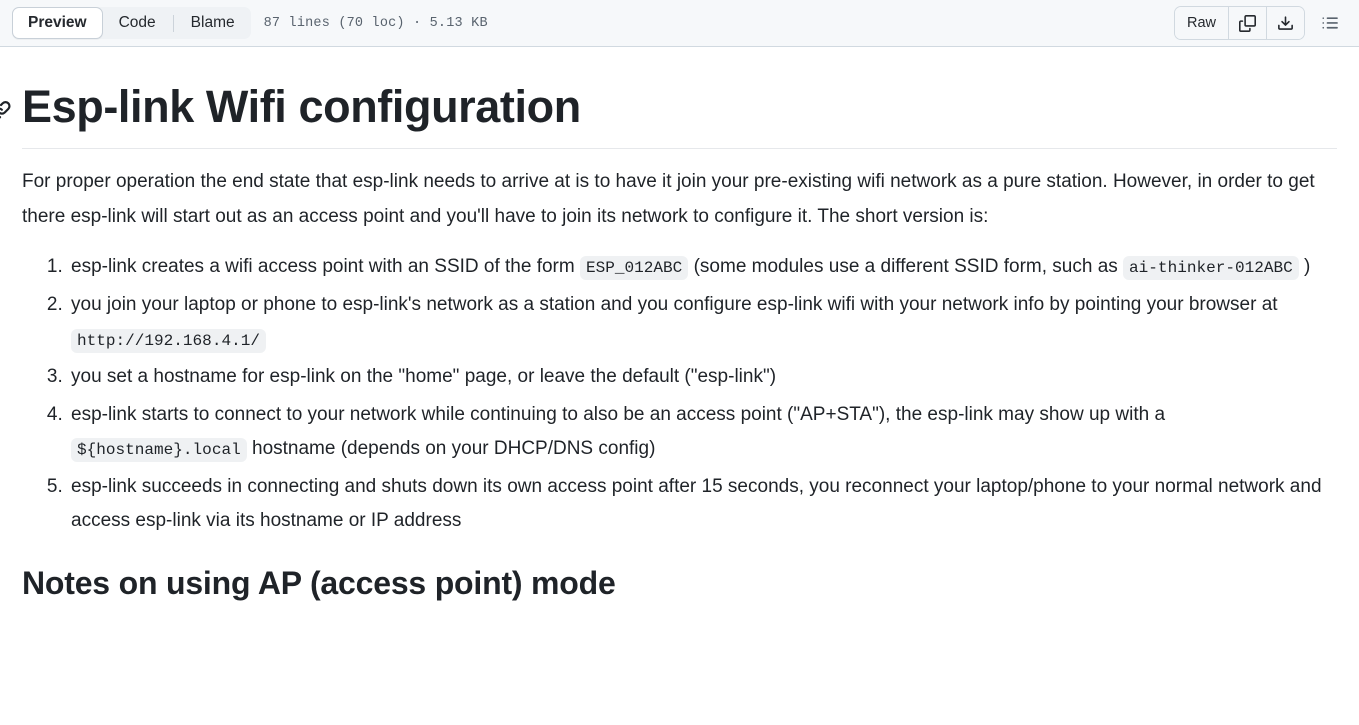  I want to click on tab-blame: Blame, so click(213, 23).